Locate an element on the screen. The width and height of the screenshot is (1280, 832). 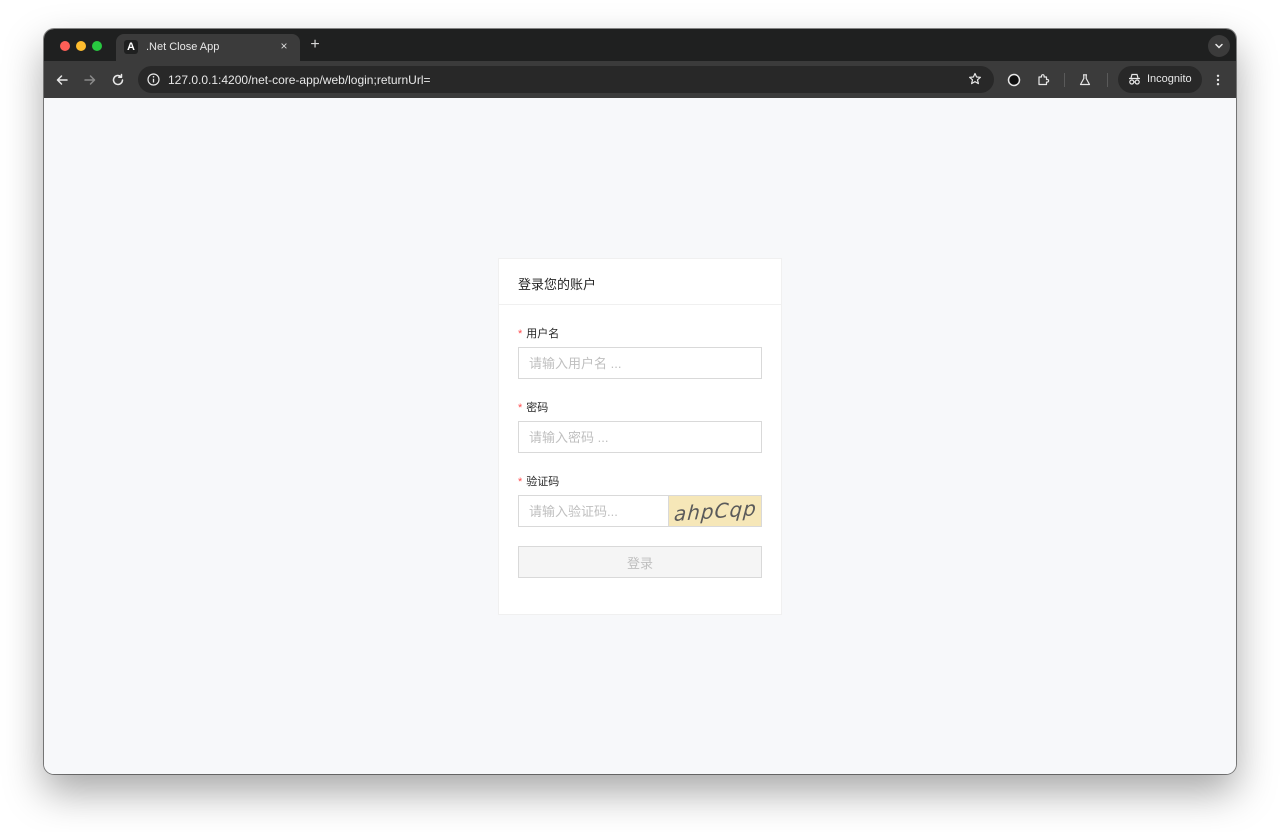
username-input is located at coordinates (640, 363).